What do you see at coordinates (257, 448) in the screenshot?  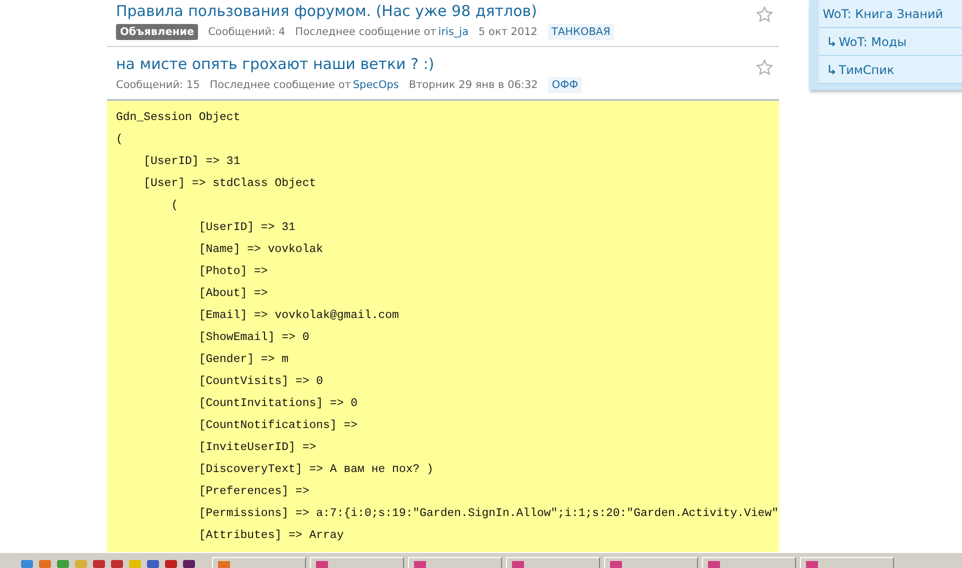 I see `code-line: [InviteUserID] =>` at bounding box center [257, 448].